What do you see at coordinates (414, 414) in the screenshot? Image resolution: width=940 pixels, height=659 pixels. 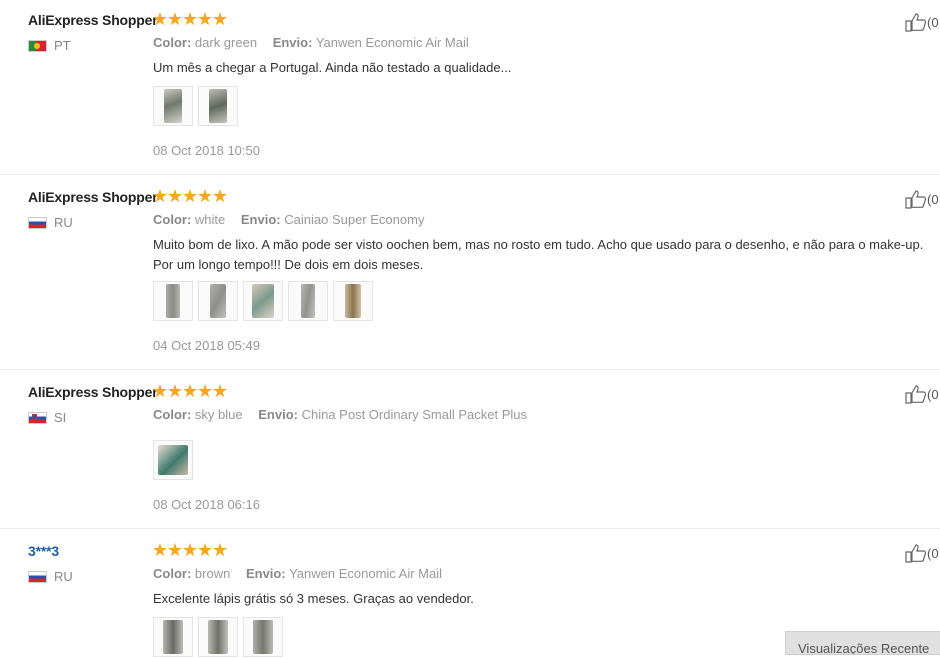 I see `shipping-value: China Post Ordinary Small Packet Plus` at bounding box center [414, 414].